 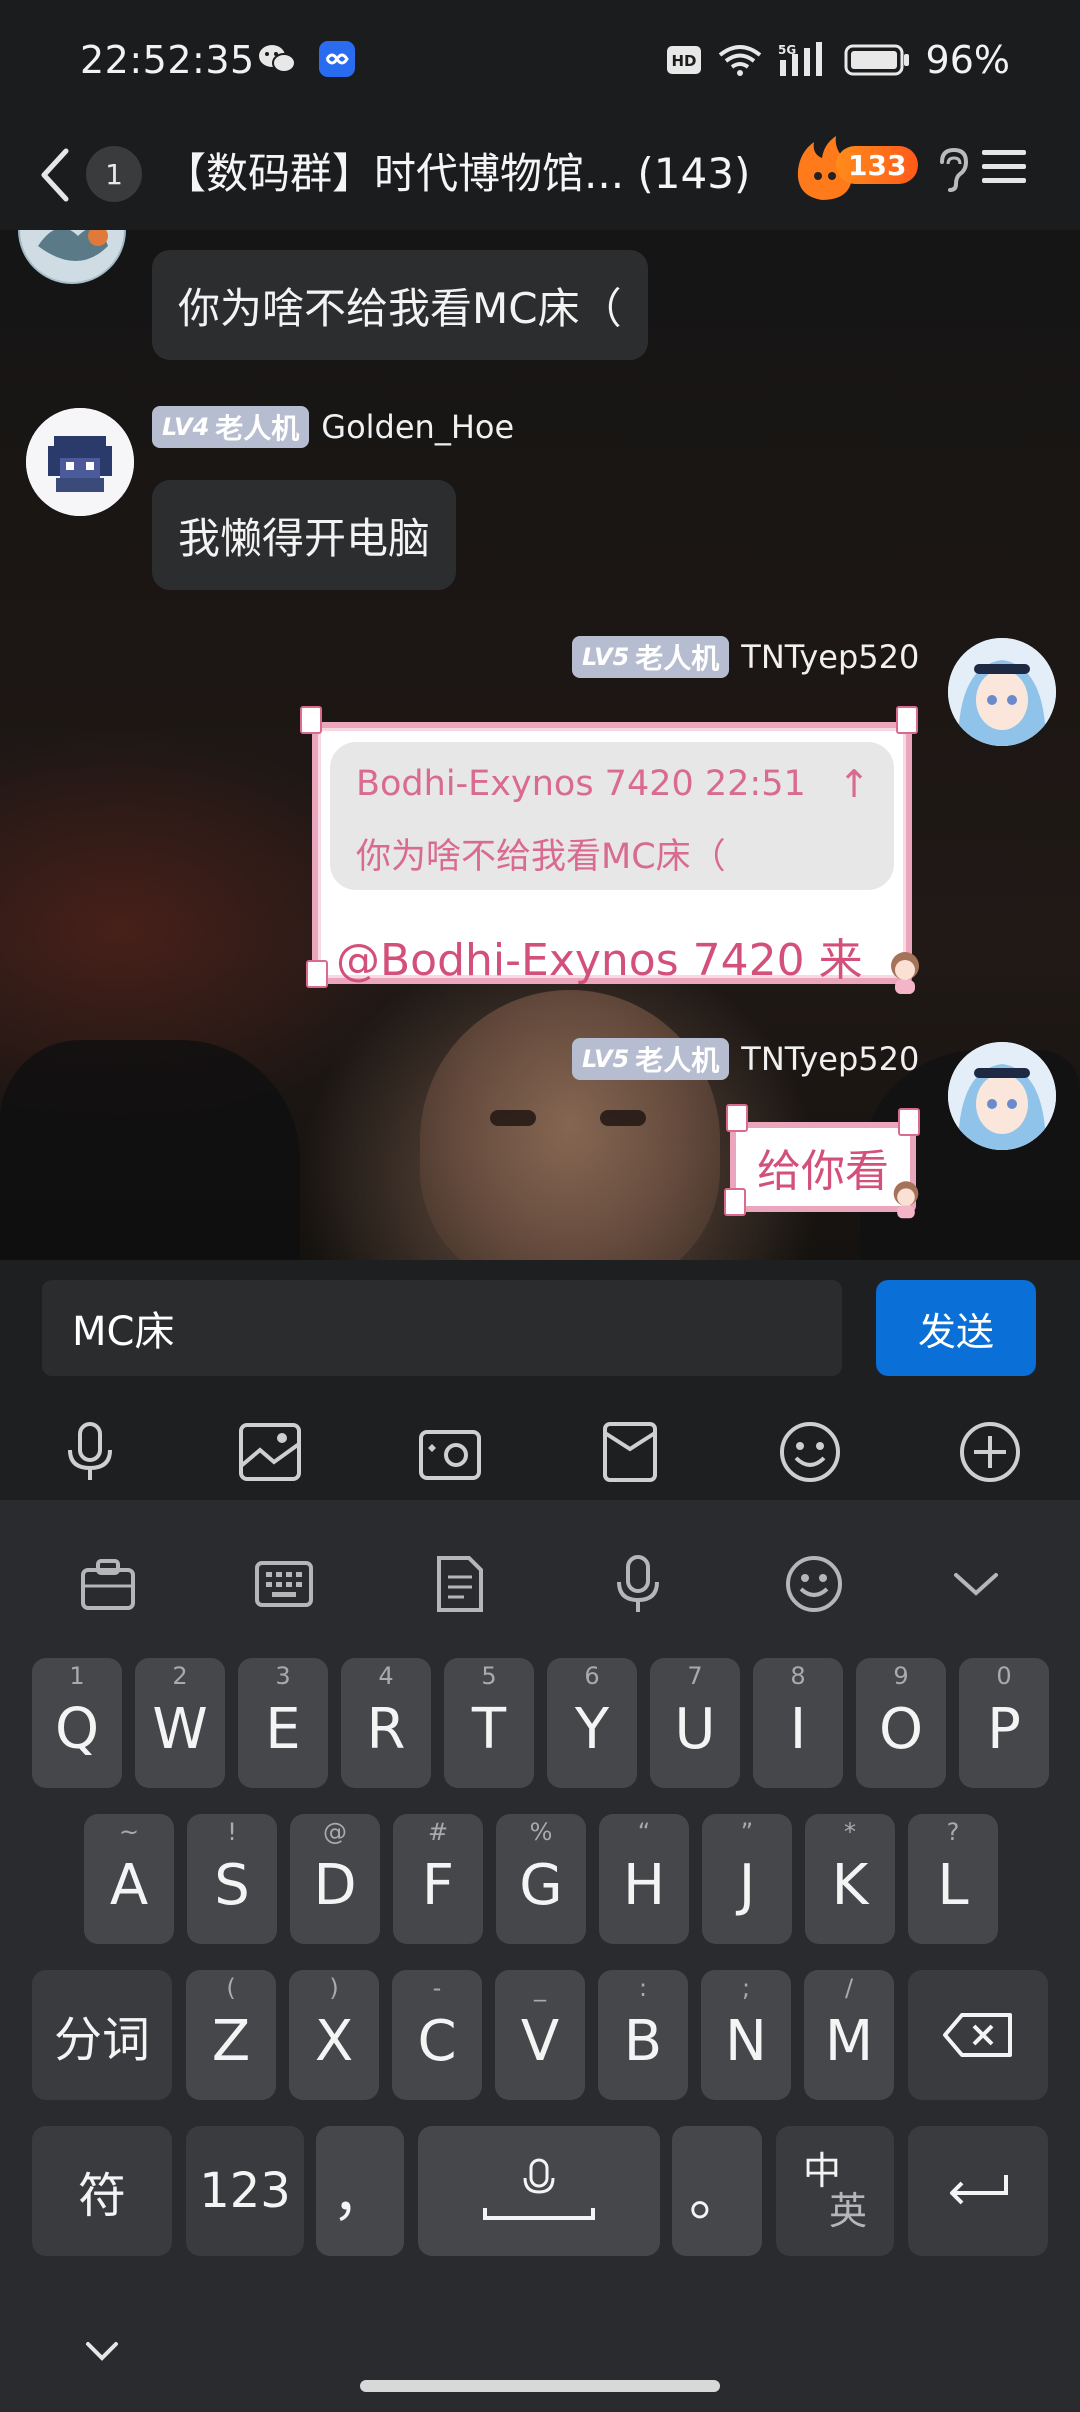 I want to click on key-hint: ), so click(x=334, y=1988).